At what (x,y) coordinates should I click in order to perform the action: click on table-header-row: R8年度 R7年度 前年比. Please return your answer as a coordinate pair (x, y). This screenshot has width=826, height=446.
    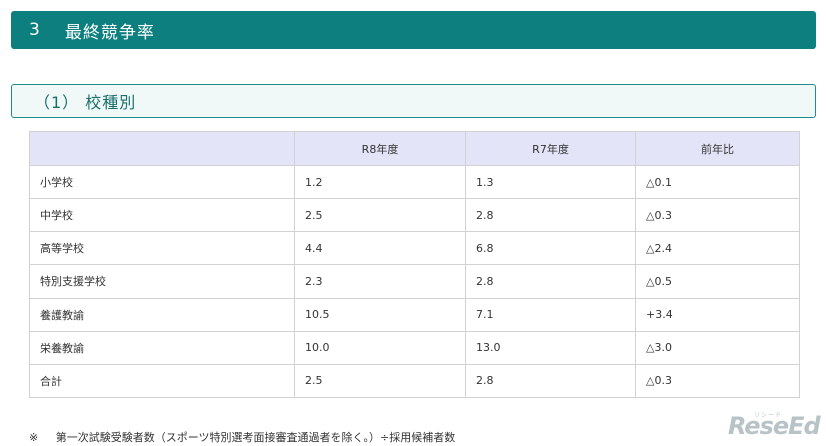
    Looking at the image, I should click on (414, 148).